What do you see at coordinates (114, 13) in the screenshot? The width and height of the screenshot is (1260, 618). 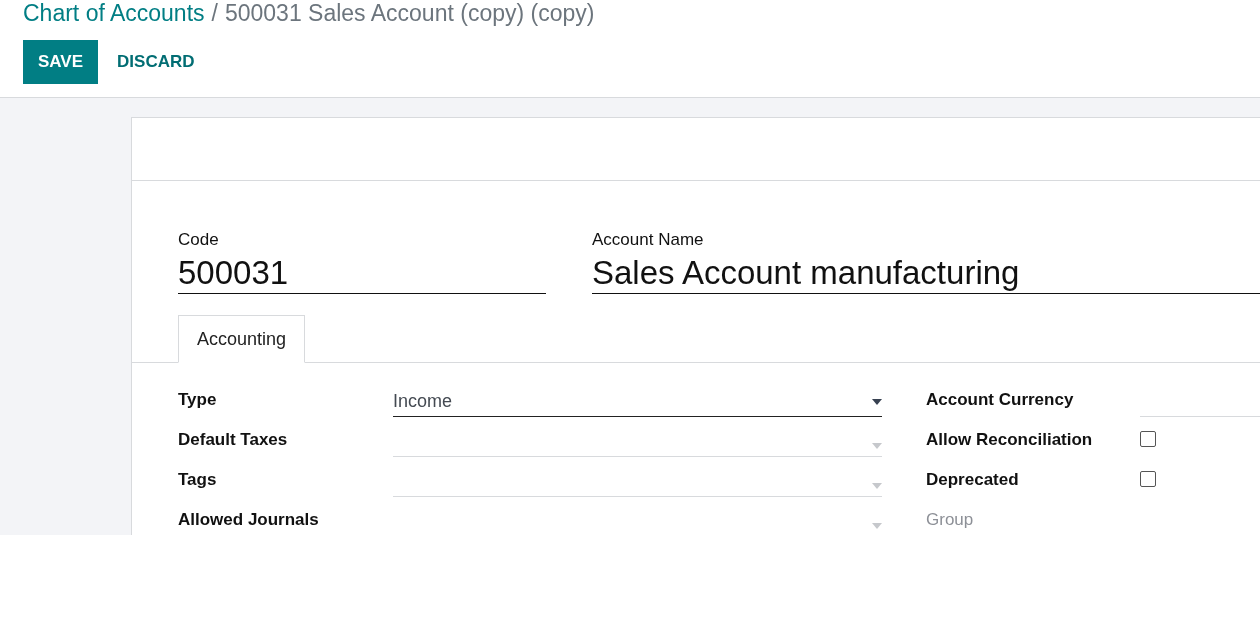 I see `breadcrumb-link: Chart of Accounts` at bounding box center [114, 13].